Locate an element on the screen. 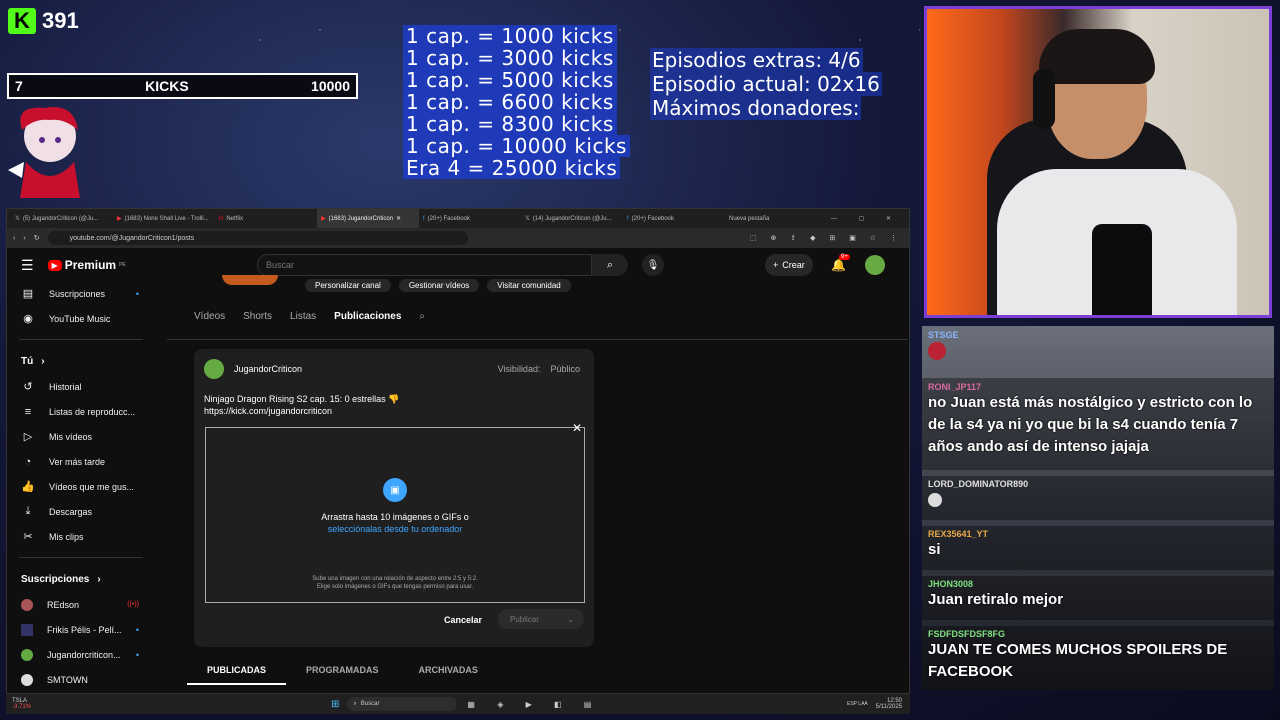 The height and width of the screenshot is (720, 1280). tab-videos: Vídeos is located at coordinates (209, 316).